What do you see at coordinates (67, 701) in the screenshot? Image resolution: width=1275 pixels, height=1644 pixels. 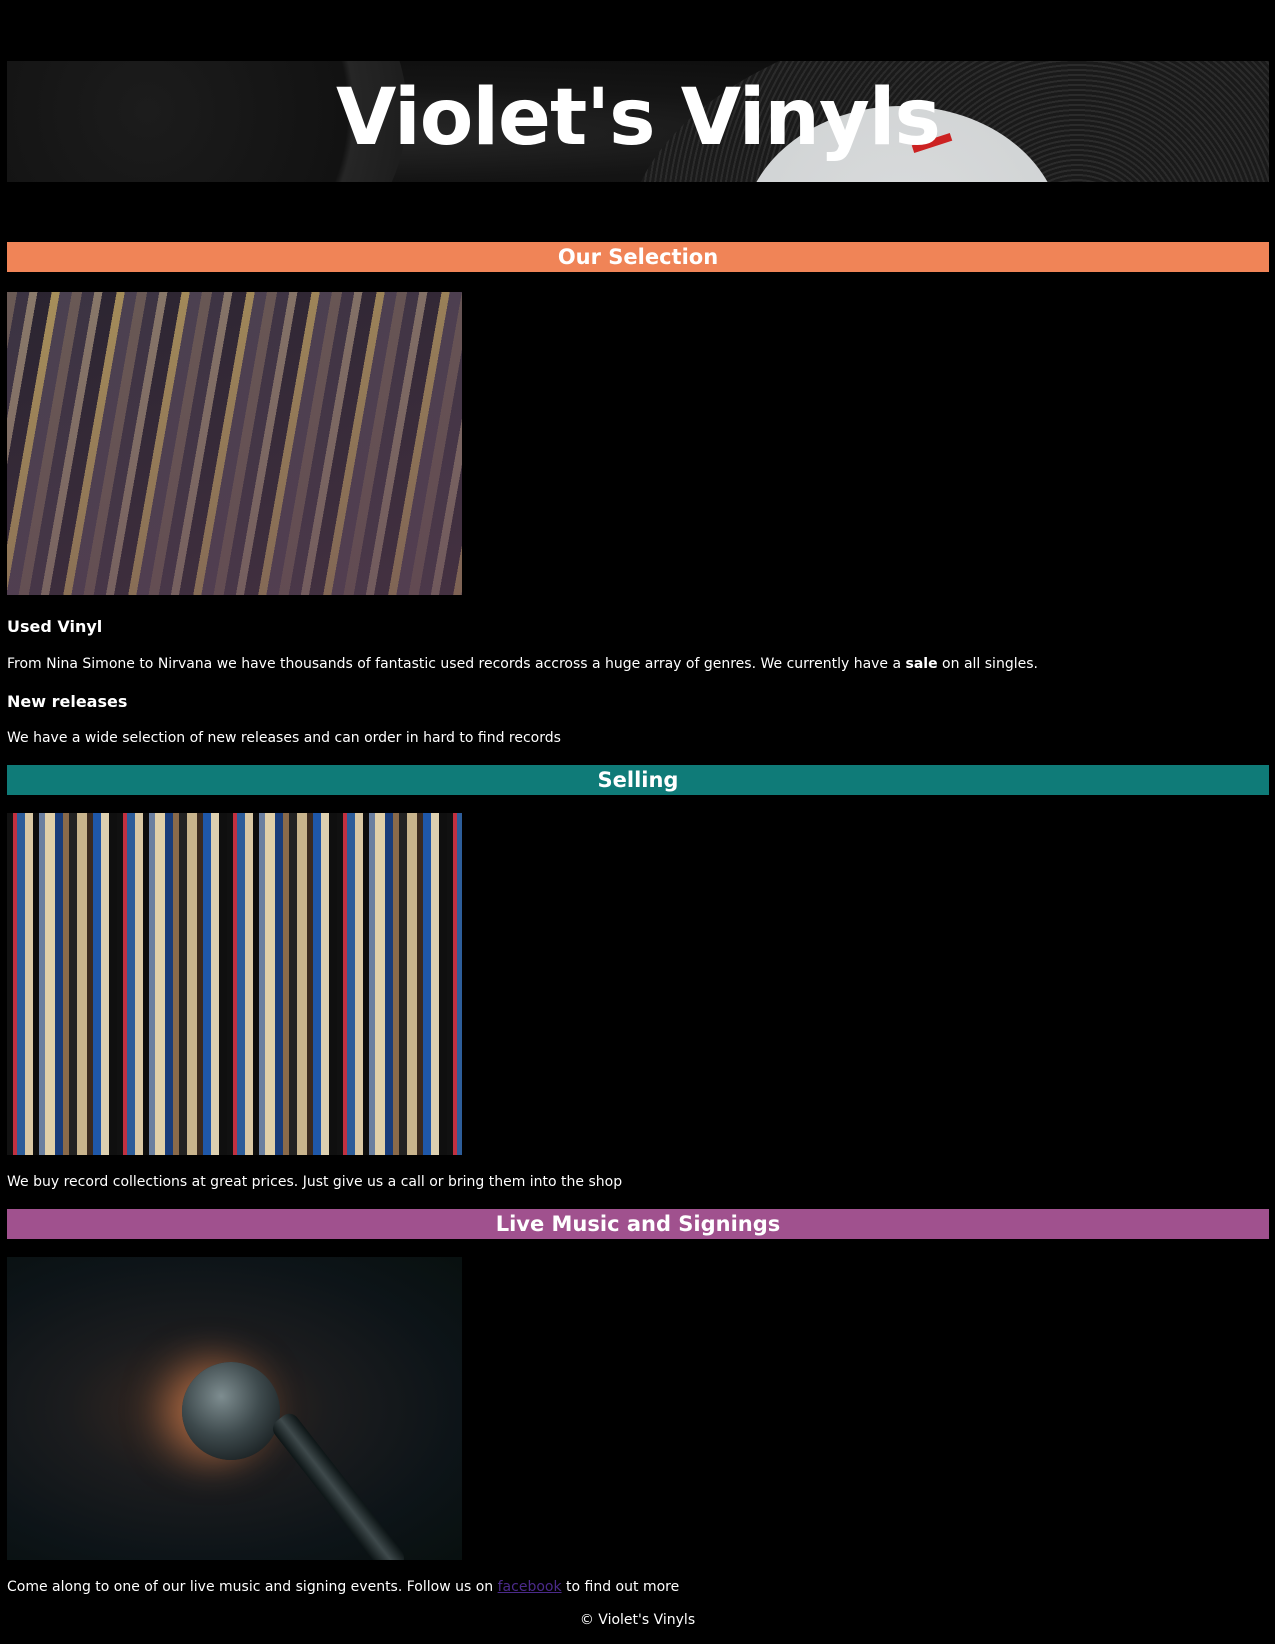 I see `new-releases-heading: New releases` at bounding box center [67, 701].